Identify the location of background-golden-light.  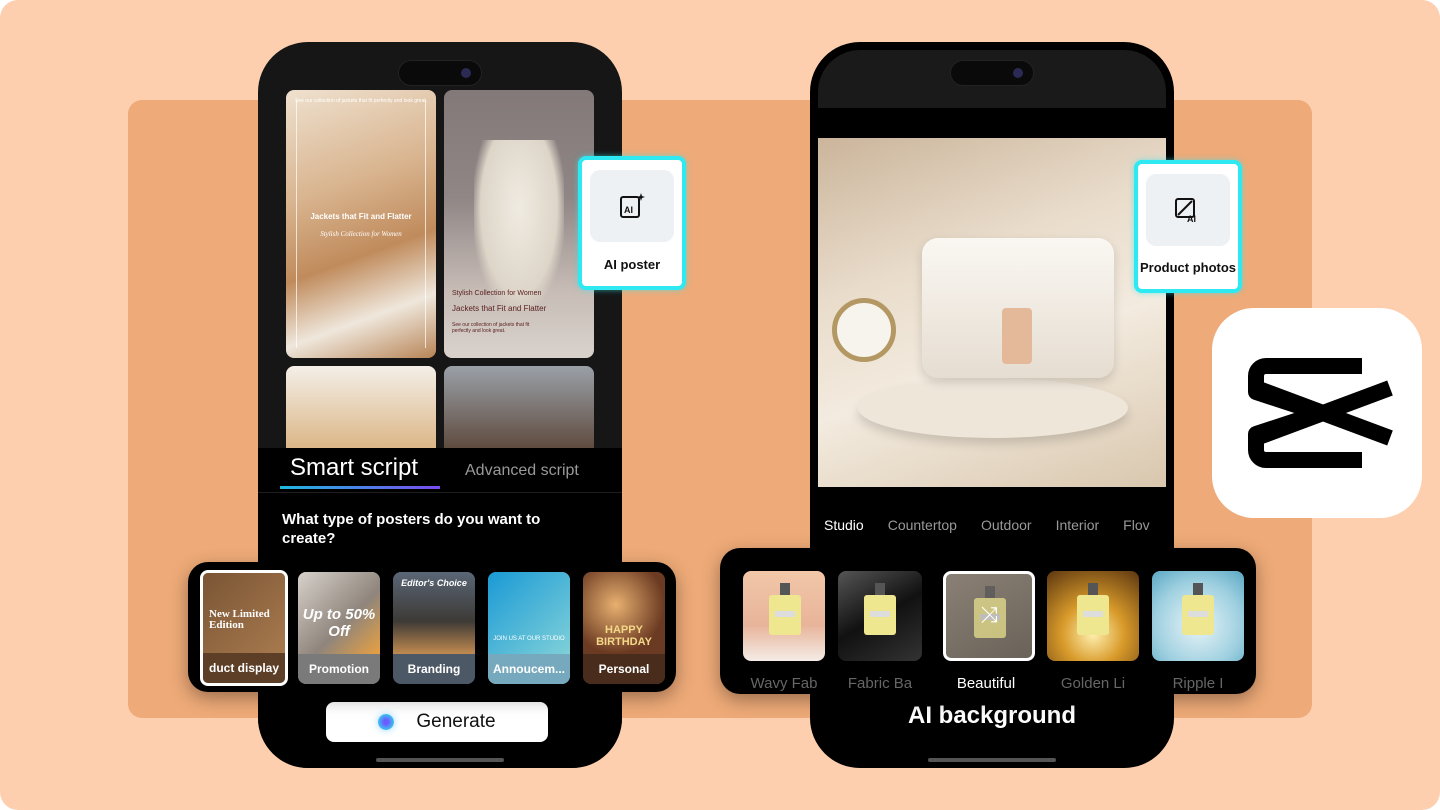
(1093, 616).